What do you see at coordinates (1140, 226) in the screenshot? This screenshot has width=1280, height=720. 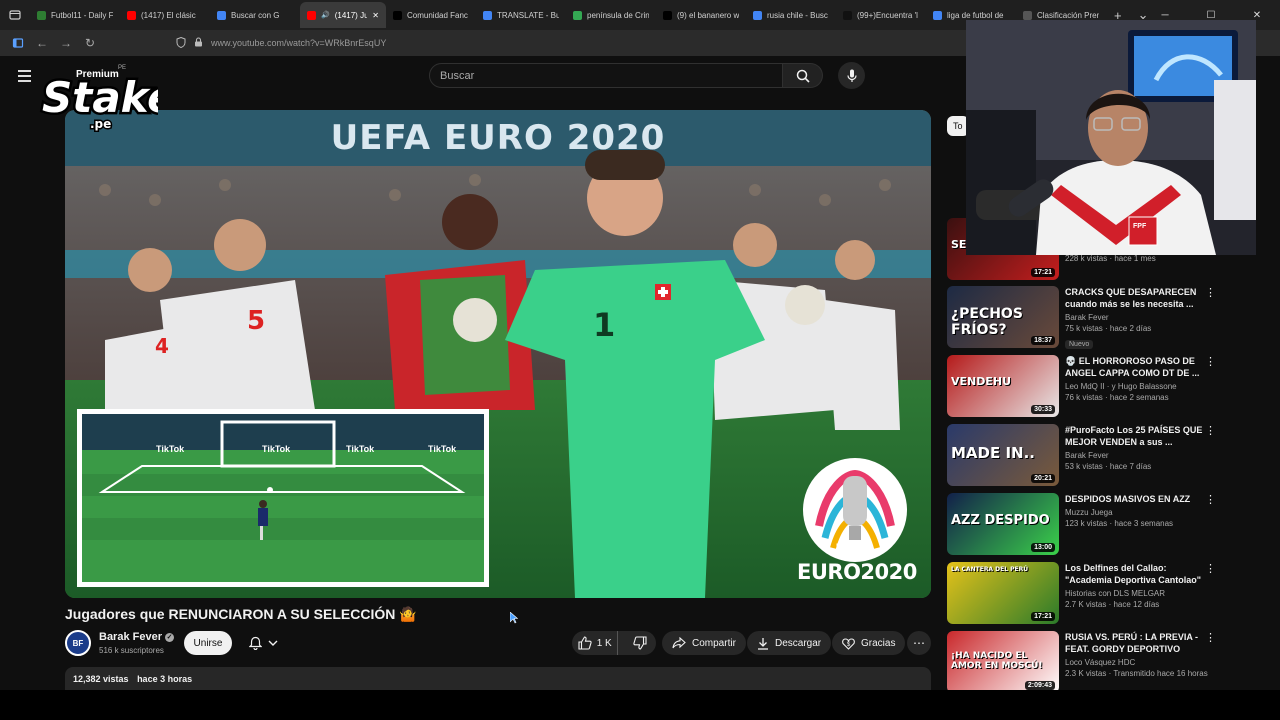 I see `shirt-badge-text: FPF` at bounding box center [1140, 226].